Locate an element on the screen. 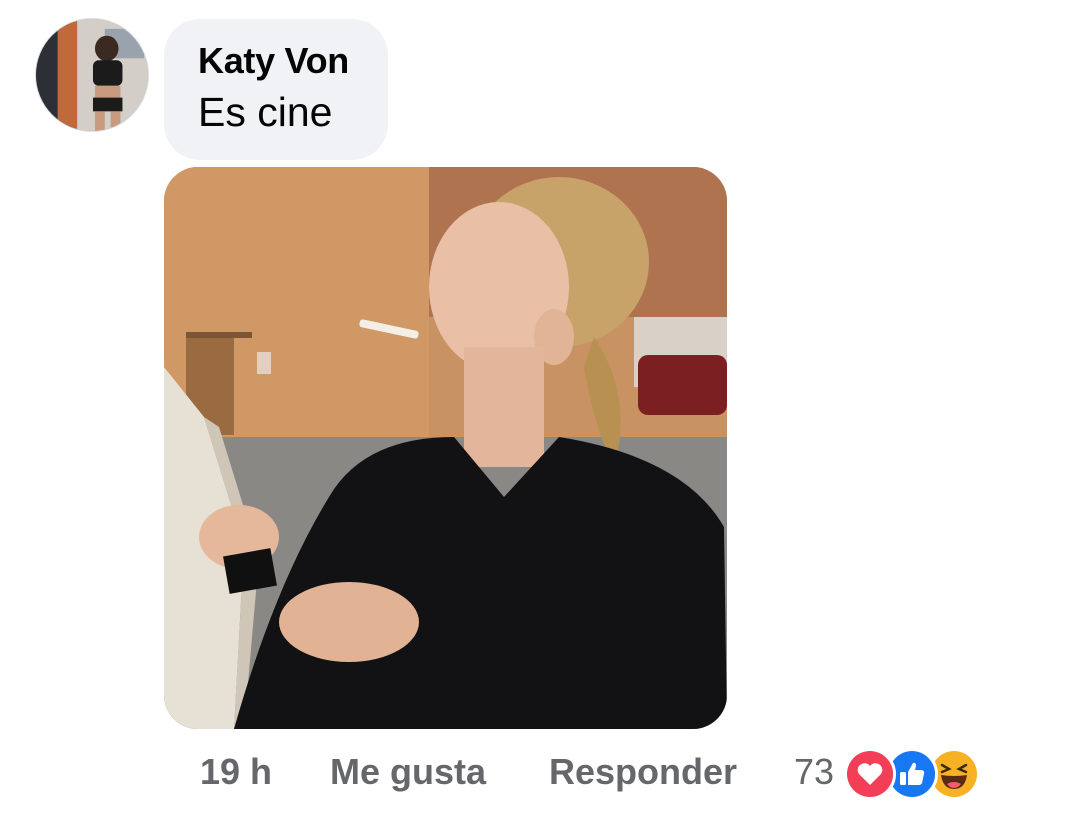 This screenshot has height=816, width=1080. comment-actions: 19 h Me gusta Responder 73 is located at coordinates (540, 773).